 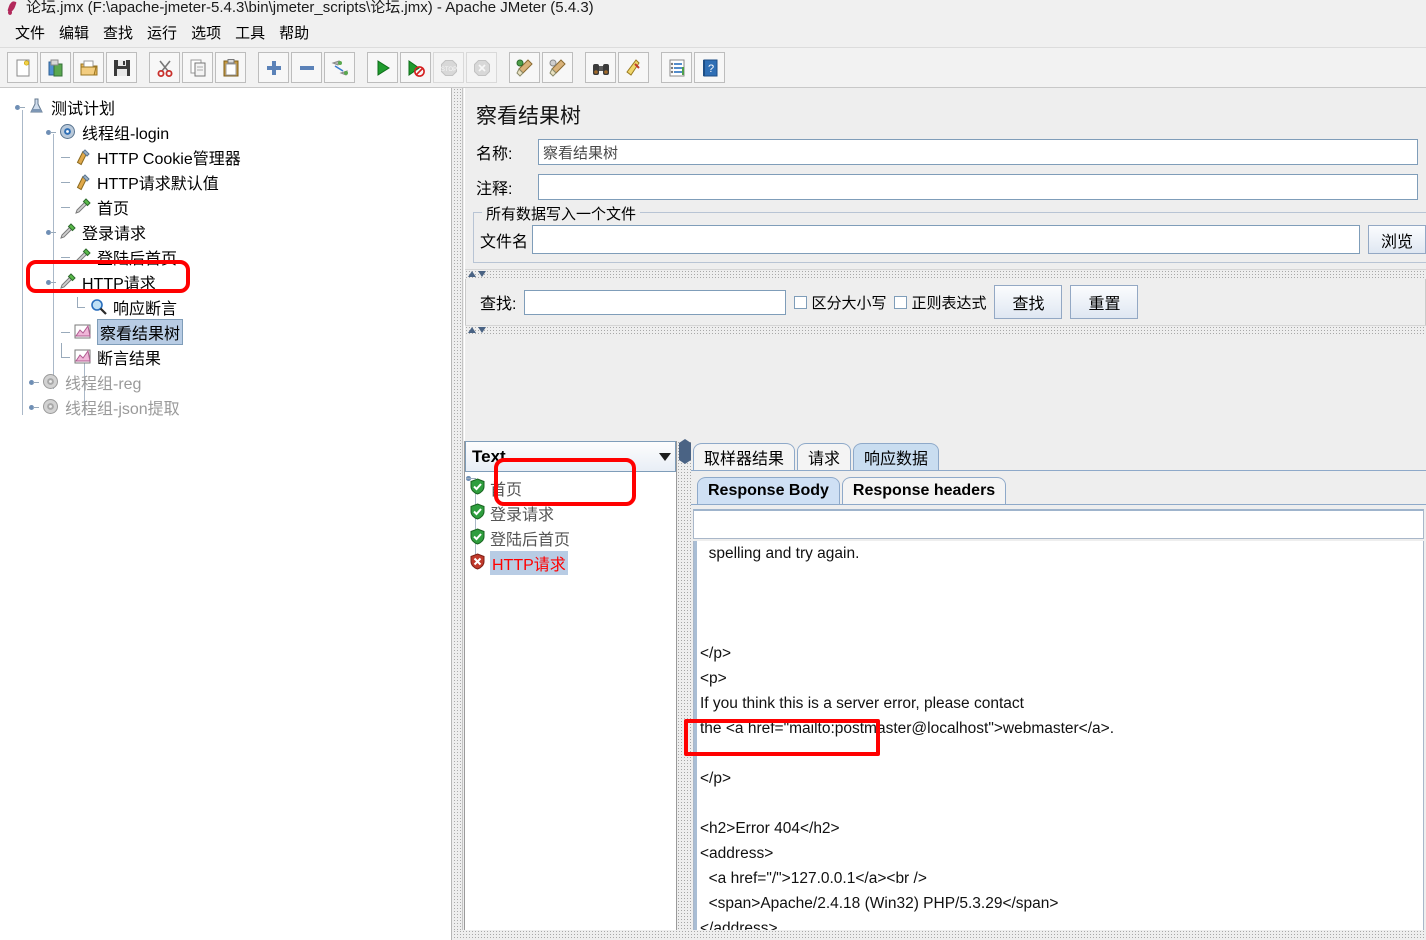 I want to click on result-row-http-request: HTTP请求, so click(x=570, y=526).